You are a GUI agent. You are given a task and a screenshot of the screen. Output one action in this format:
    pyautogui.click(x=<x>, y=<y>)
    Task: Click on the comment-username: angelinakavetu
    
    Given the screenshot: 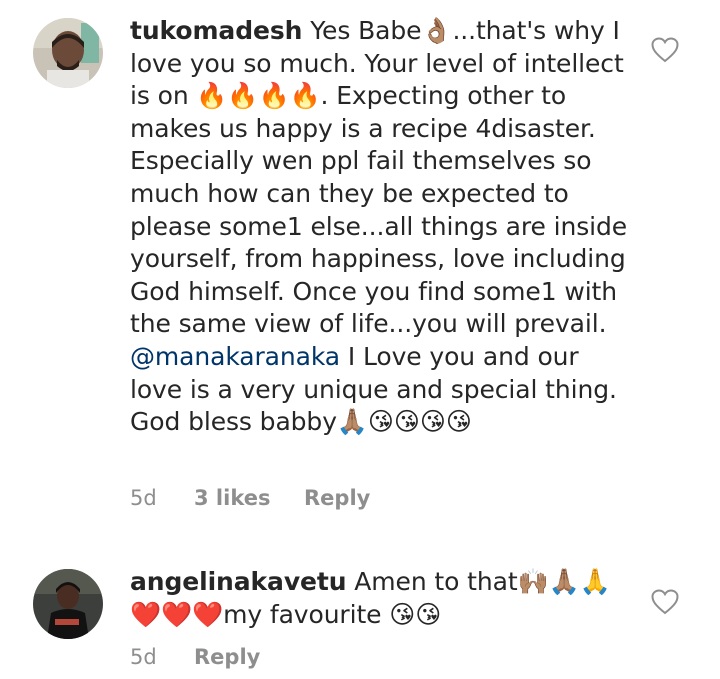 What is the action you would take?
    pyautogui.click(x=238, y=581)
    